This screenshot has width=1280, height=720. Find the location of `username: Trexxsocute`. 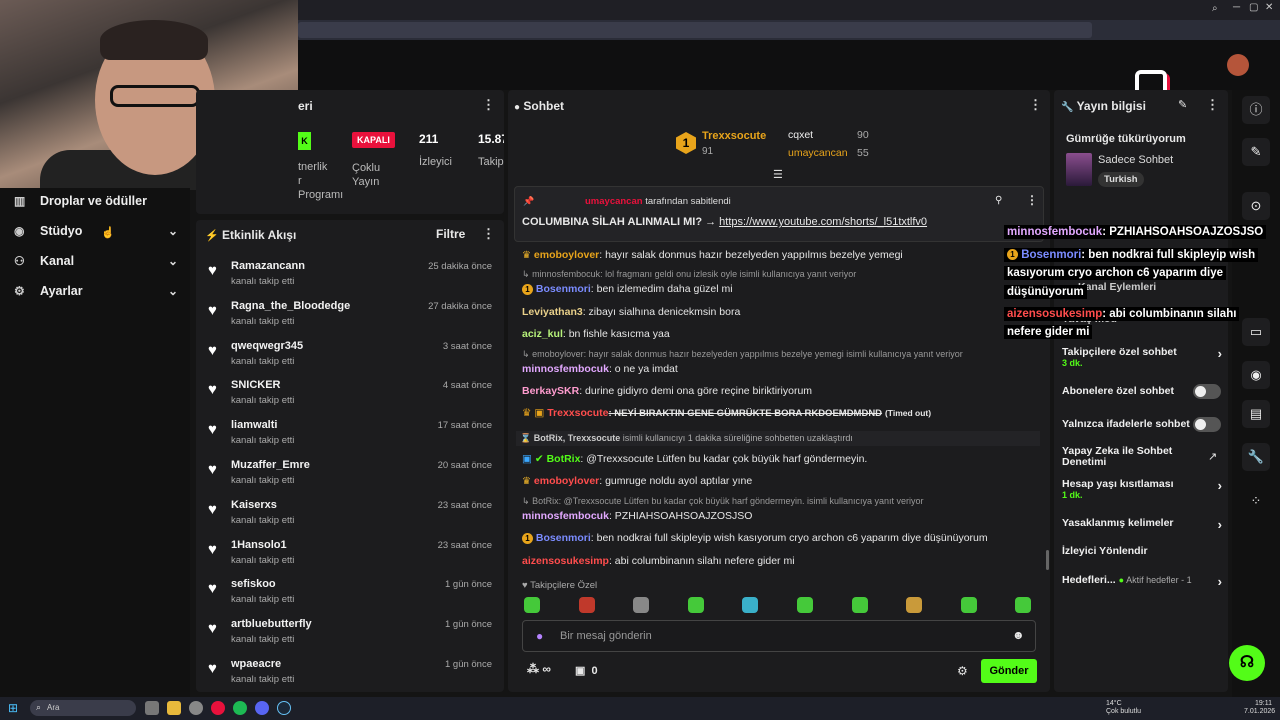

username: Trexxsocute is located at coordinates (577, 413).